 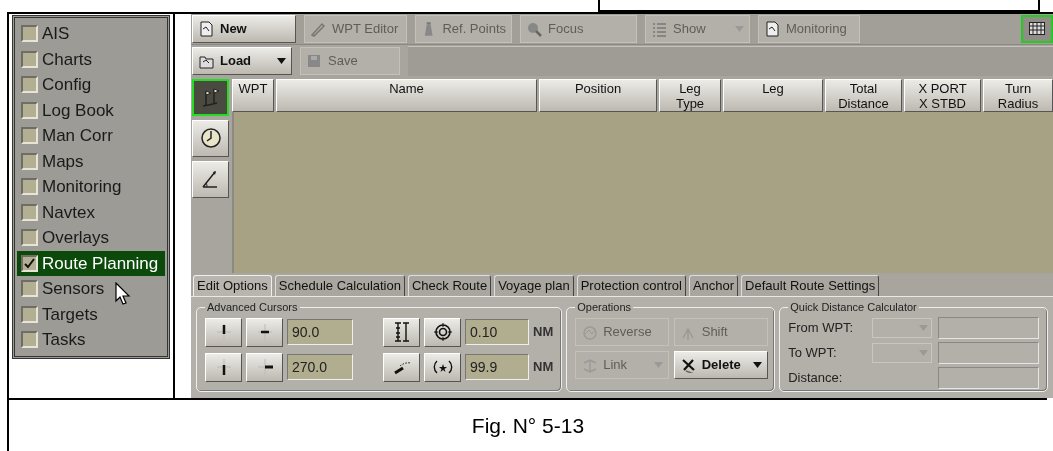 What do you see at coordinates (252, 307) in the screenshot?
I see `group-title: Advanced Cursors` at bounding box center [252, 307].